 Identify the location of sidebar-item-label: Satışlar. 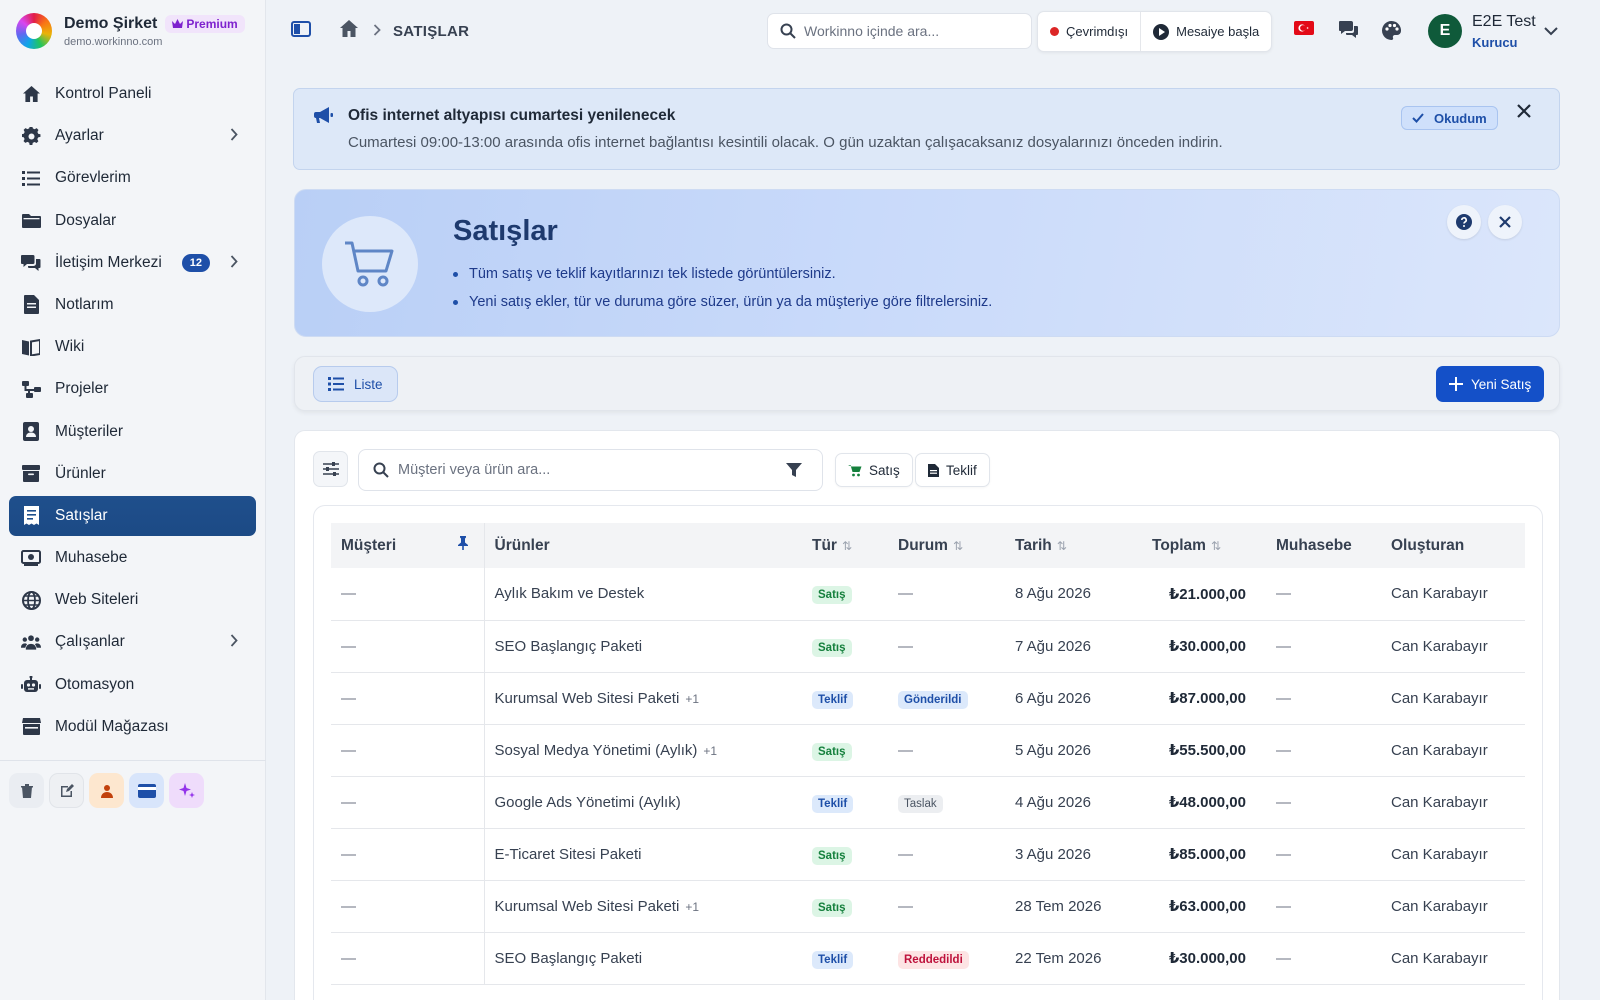
(81, 515).